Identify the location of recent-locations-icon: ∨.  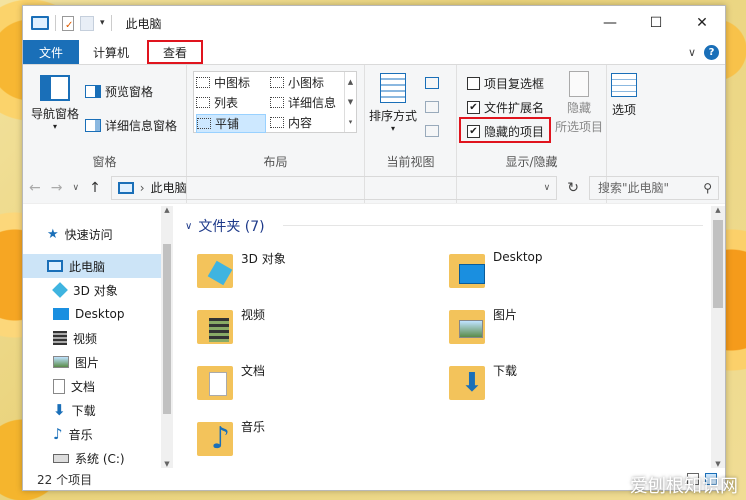
(75, 188).